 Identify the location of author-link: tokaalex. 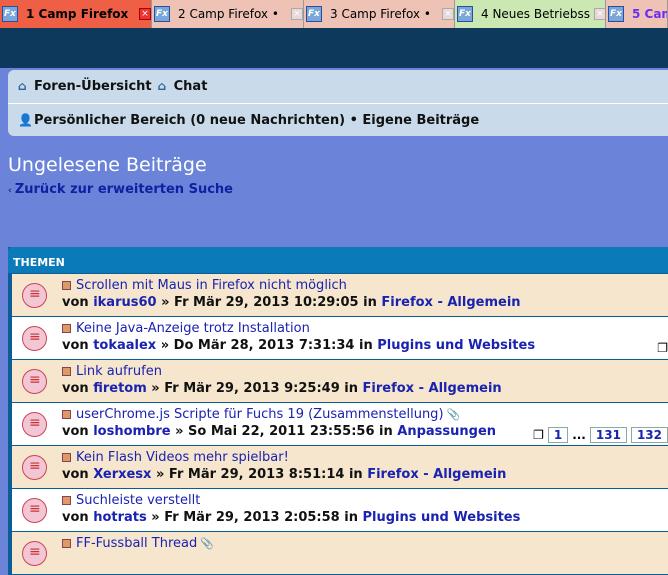
(124, 345).